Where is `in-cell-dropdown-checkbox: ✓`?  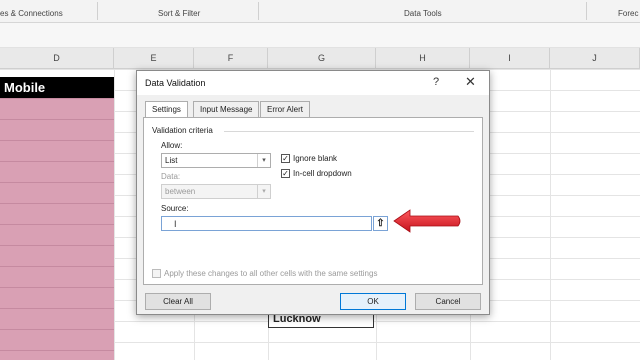
in-cell-dropdown-checkbox: ✓ is located at coordinates (285, 173).